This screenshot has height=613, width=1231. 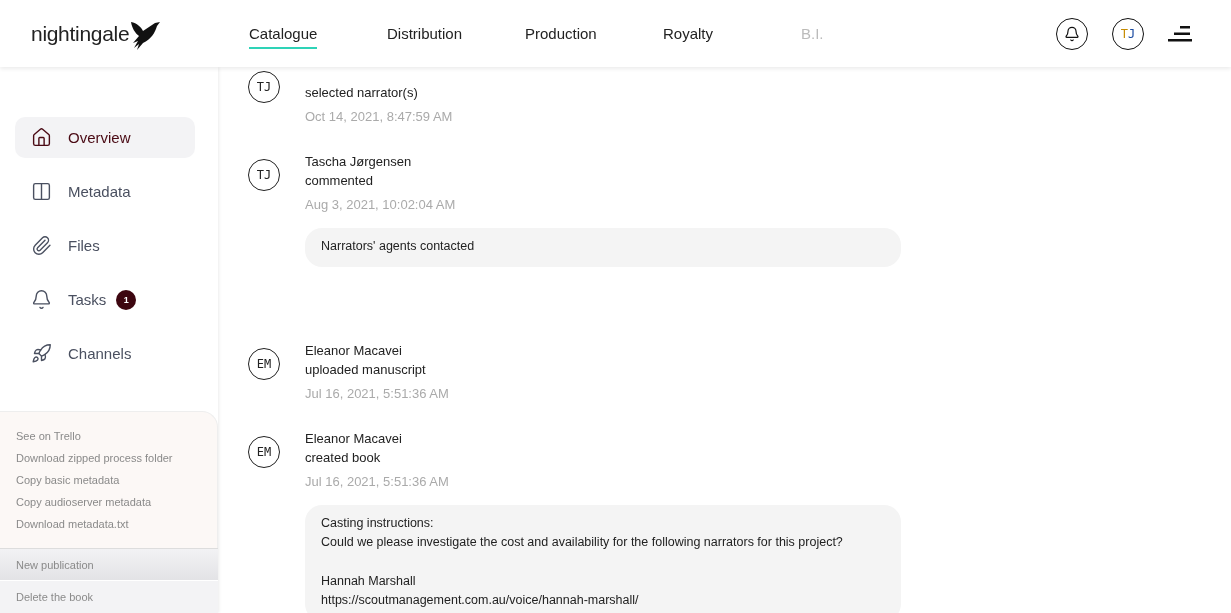 What do you see at coordinates (582, 542) in the screenshot?
I see `comment-text: Could we please investigate the cost and availability for the following narrators for this project?` at bounding box center [582, 542].